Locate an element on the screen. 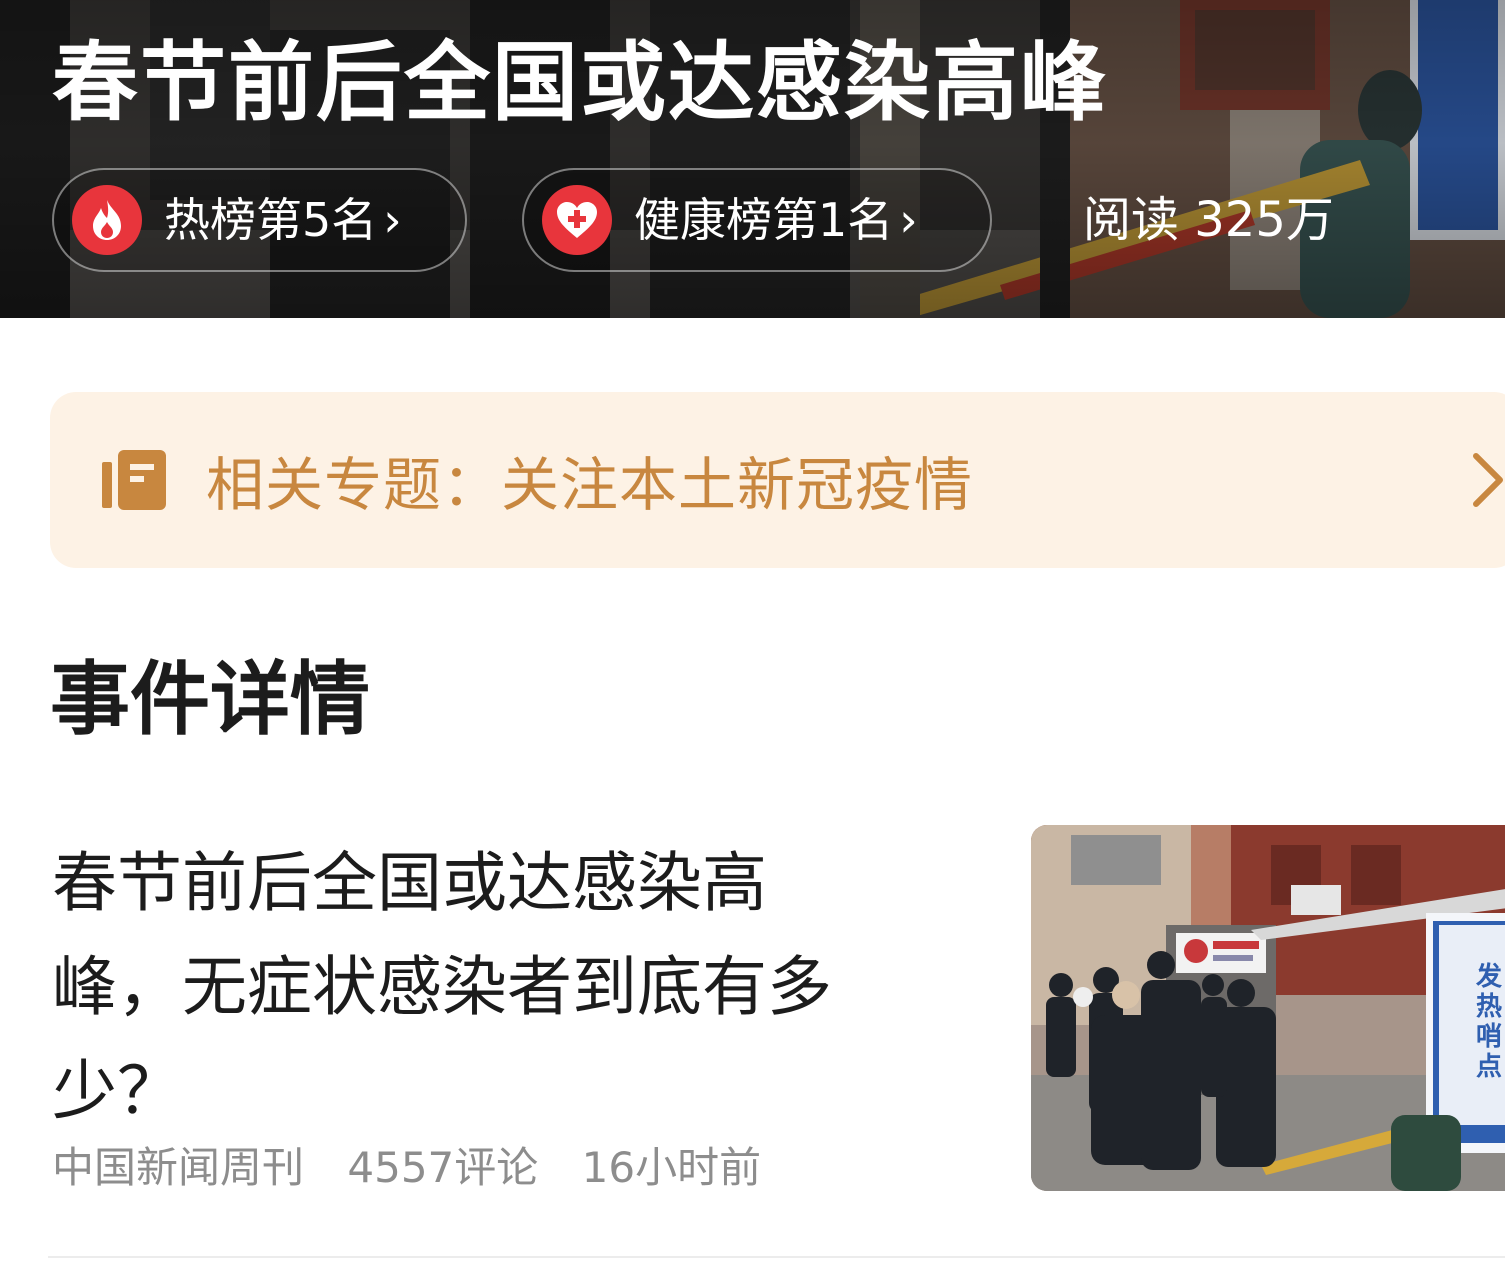  hot-rank-button: 热榜第5名 › is located at coordinates (259, 220).